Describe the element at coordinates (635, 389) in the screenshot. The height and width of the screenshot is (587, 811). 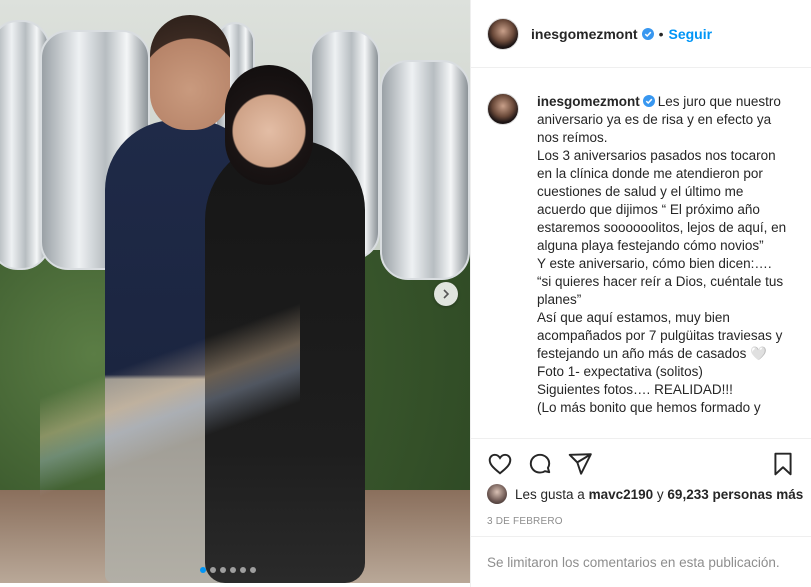
I see `caption-line: Siguientes fotos…. REALIDAD!!!` at that location.